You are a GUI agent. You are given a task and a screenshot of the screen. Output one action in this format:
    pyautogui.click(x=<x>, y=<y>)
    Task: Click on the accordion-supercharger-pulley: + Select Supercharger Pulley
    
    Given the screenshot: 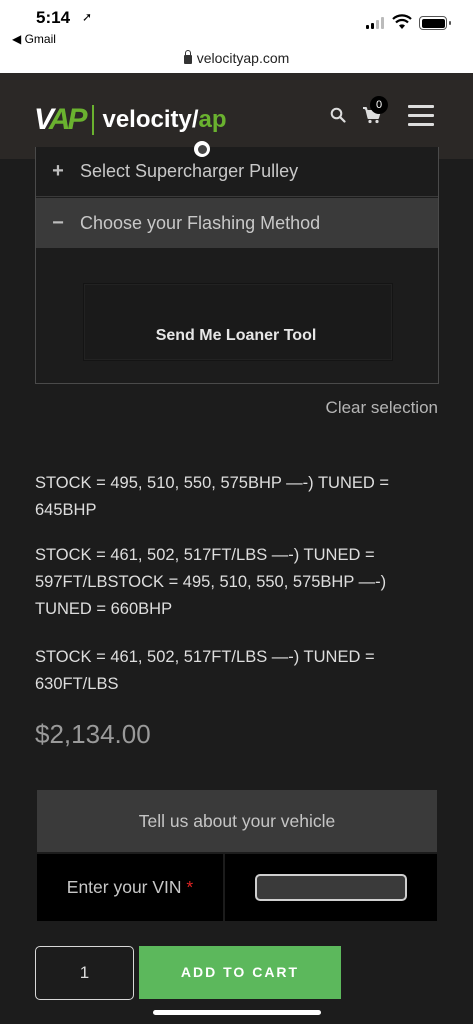 What is the action you would take?
    pyautogui.click(x=237, y=172)
    